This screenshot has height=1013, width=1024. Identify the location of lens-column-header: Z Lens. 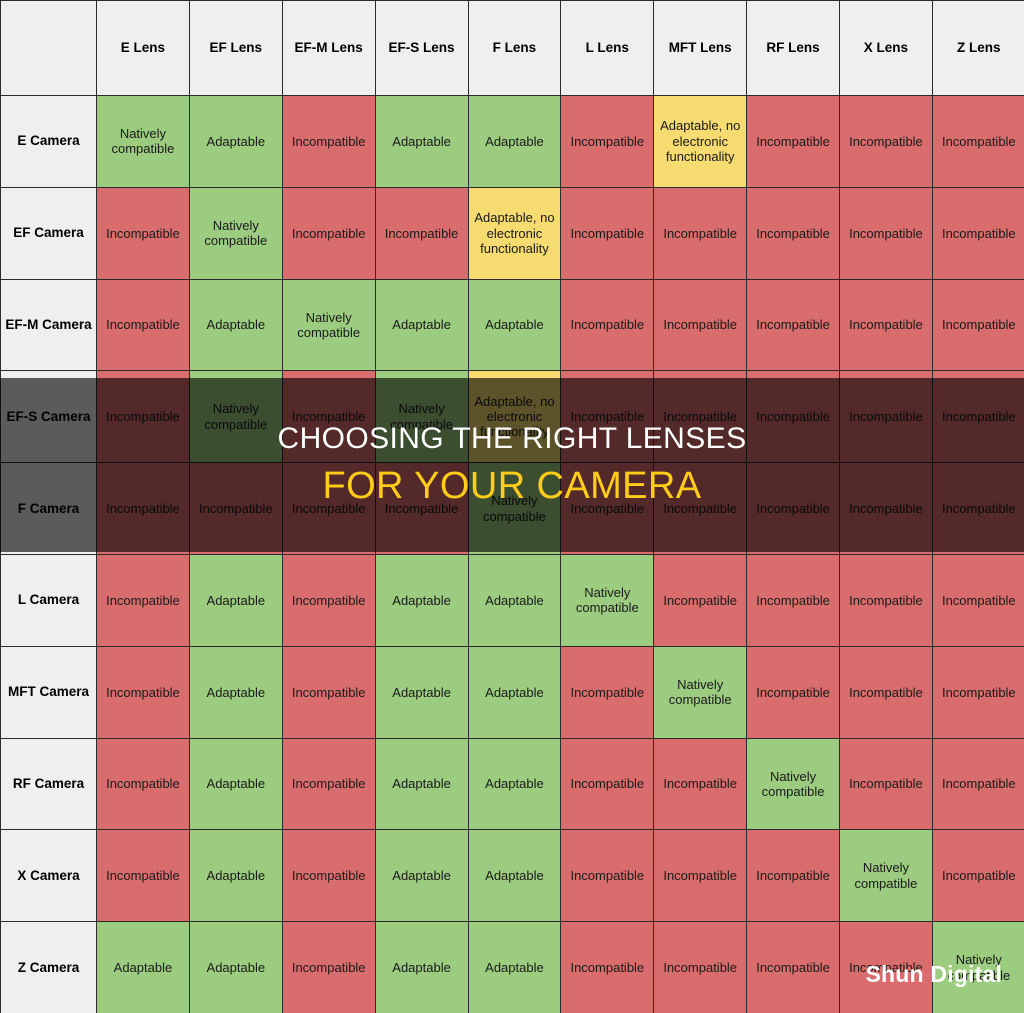
(977, 48).